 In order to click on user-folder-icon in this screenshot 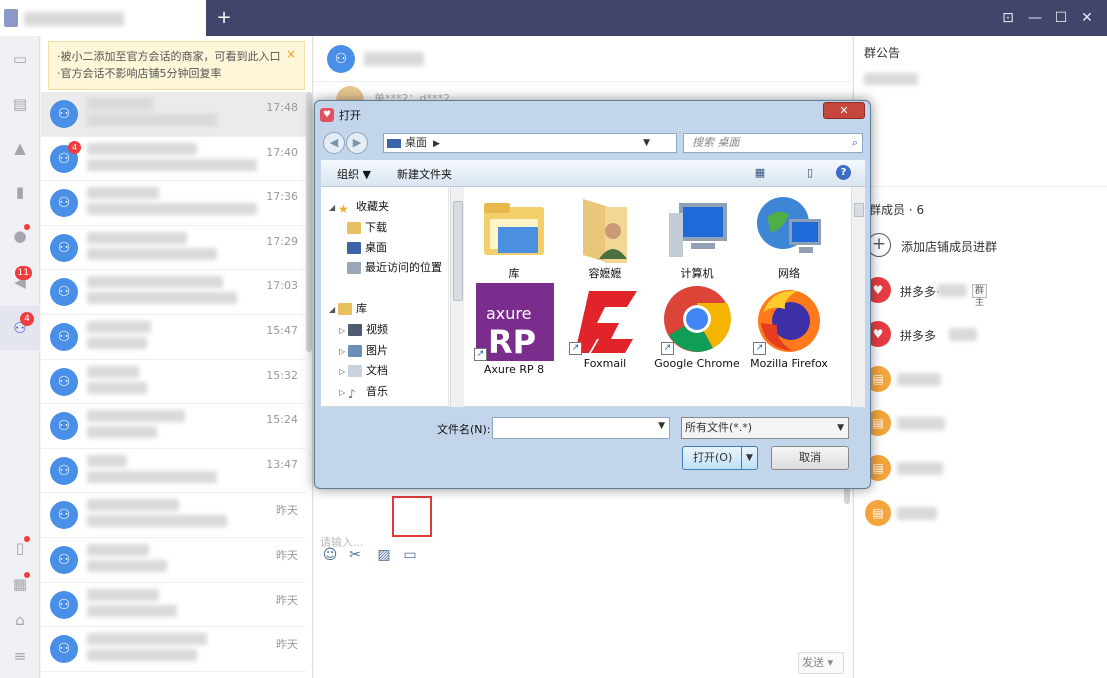, I will do `click(605, 229)`.